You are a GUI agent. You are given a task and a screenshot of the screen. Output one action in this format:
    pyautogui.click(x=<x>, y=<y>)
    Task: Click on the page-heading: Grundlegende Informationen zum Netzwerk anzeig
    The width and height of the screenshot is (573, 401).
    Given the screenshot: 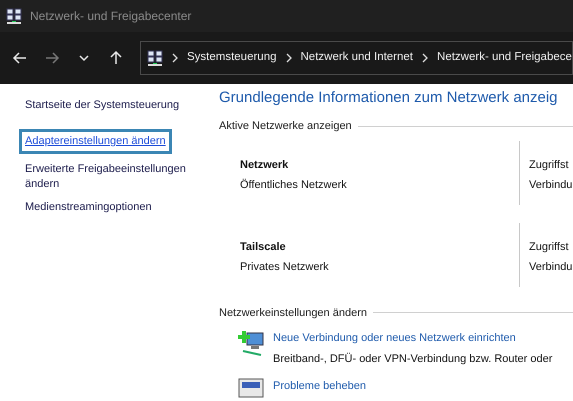 What is the action you would take?
    pyautogui.click(x=389, y=98)
    